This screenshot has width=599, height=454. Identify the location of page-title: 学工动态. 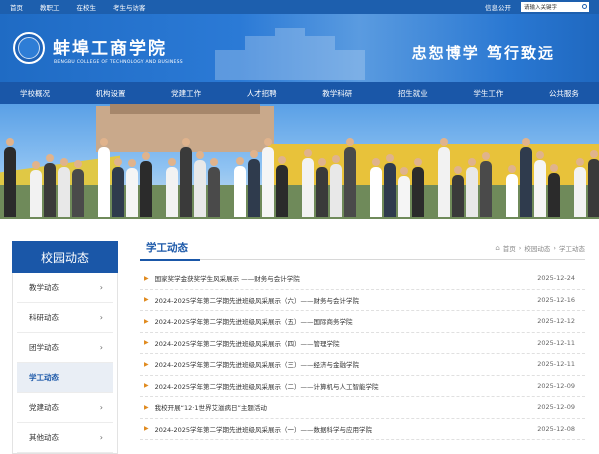
(170, 248).